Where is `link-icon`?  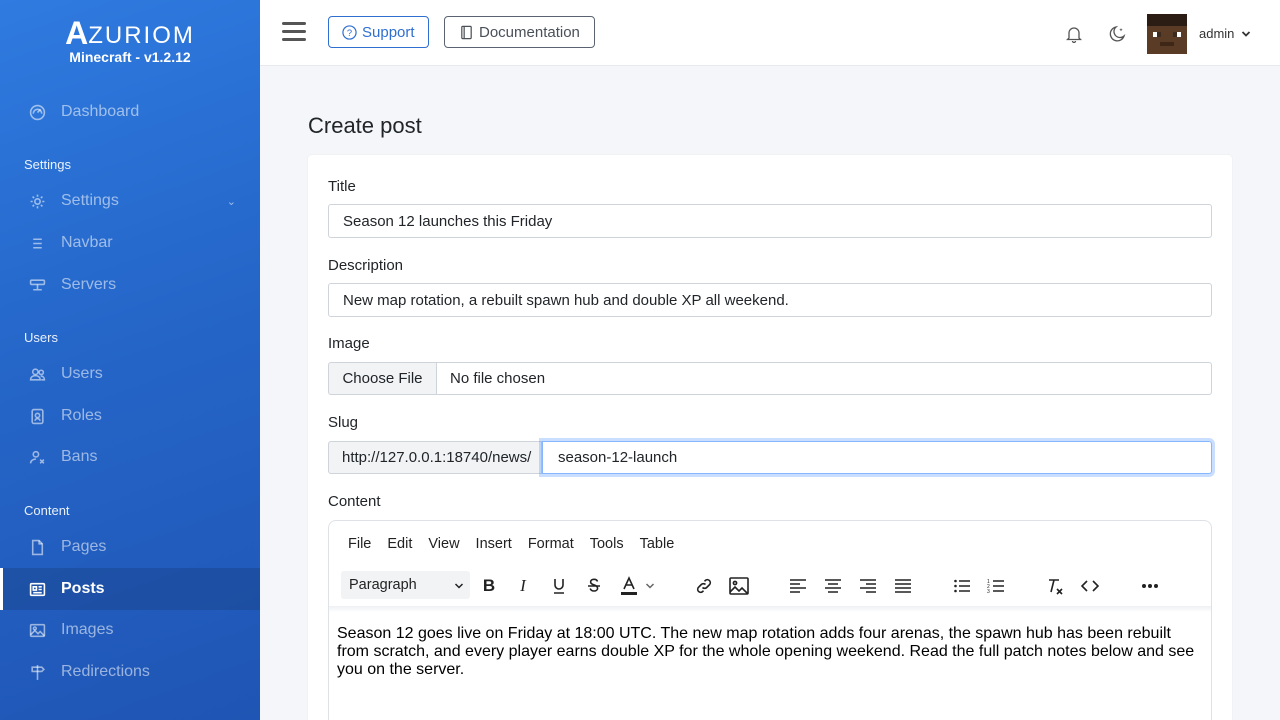 link-icon is located at coordinates (704, 586).